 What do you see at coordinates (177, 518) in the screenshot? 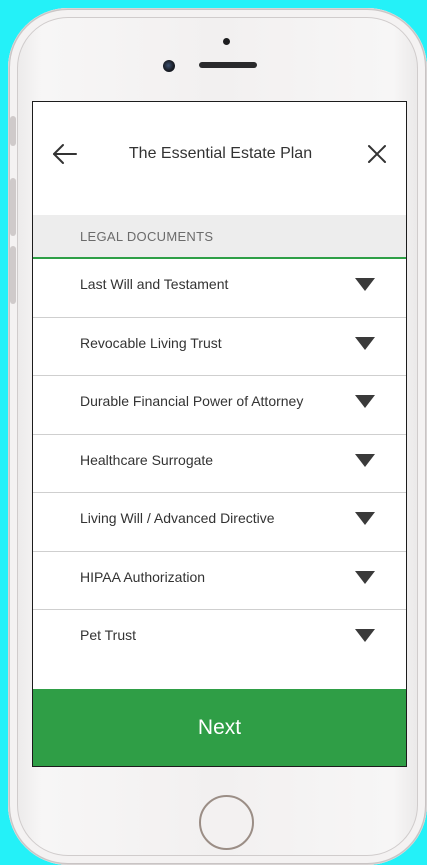
I see `document-label: Living Will / Advanced Directive` at bounding box center [177, 518].